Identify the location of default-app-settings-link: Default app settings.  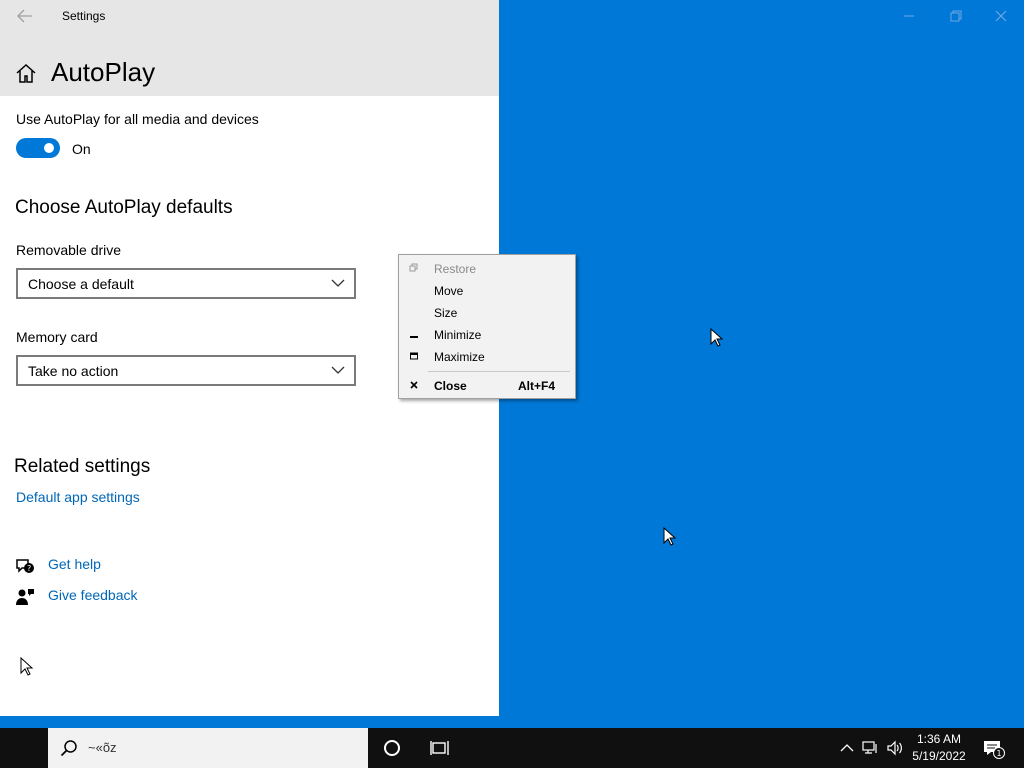
(78, 497).